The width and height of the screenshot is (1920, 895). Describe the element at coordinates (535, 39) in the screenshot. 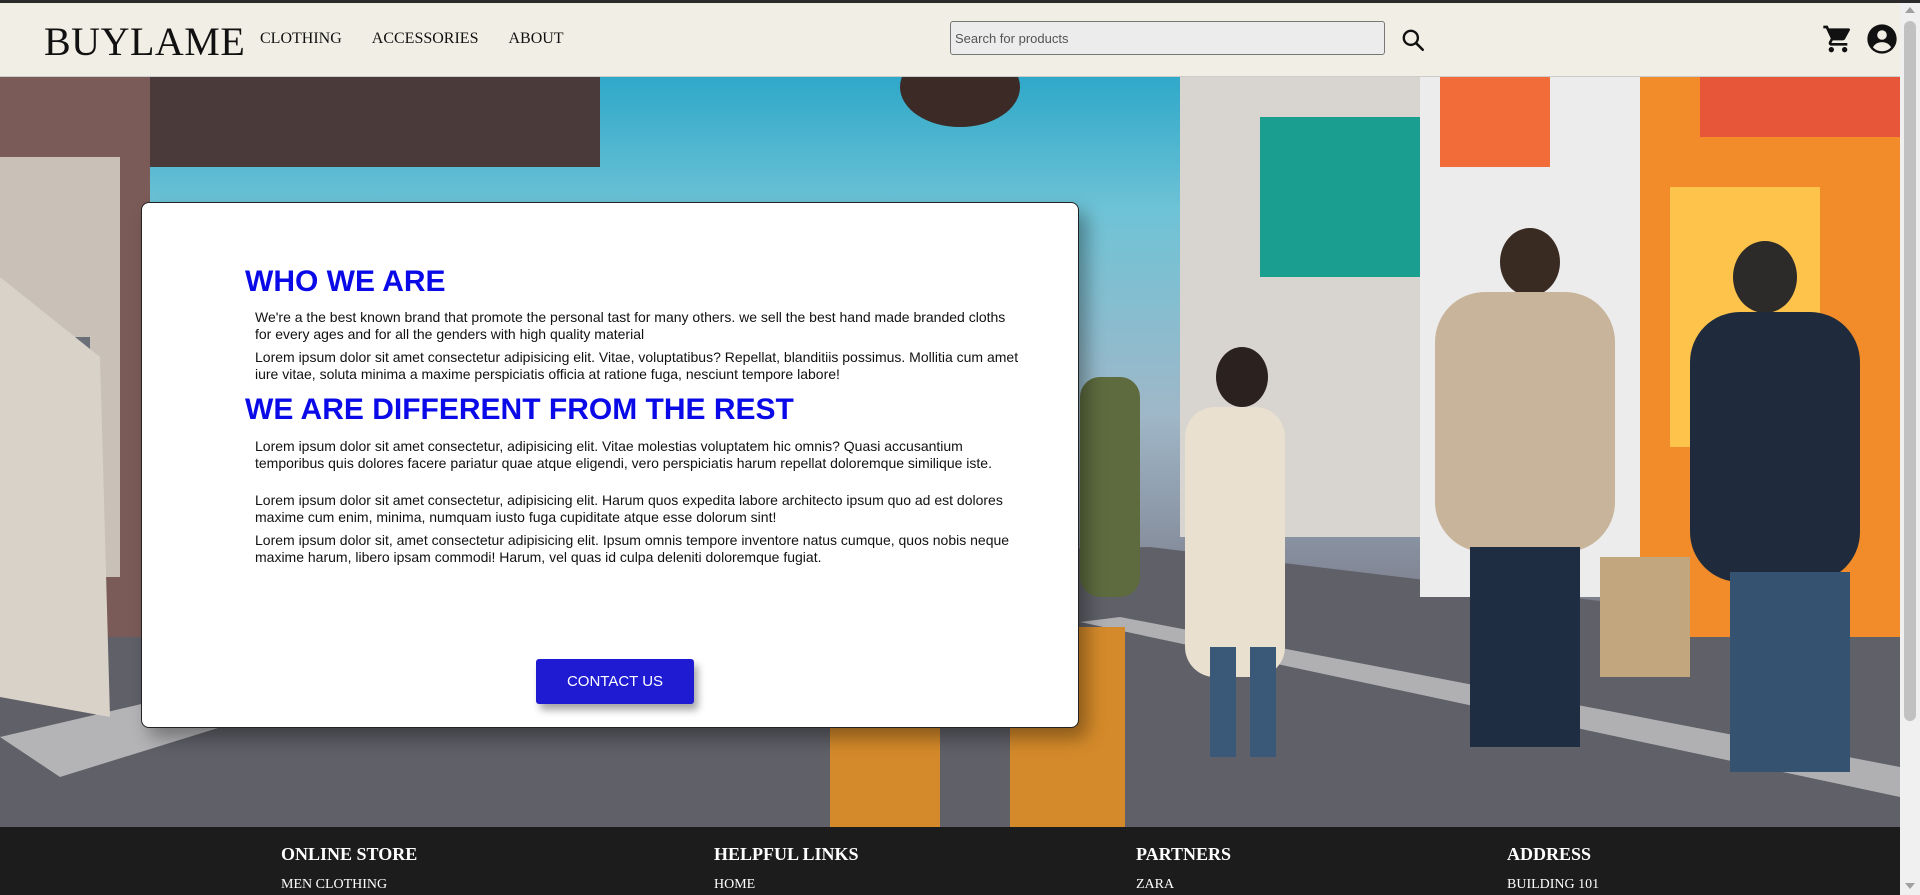

I see `nav-about-link: ABOUT` at that location.